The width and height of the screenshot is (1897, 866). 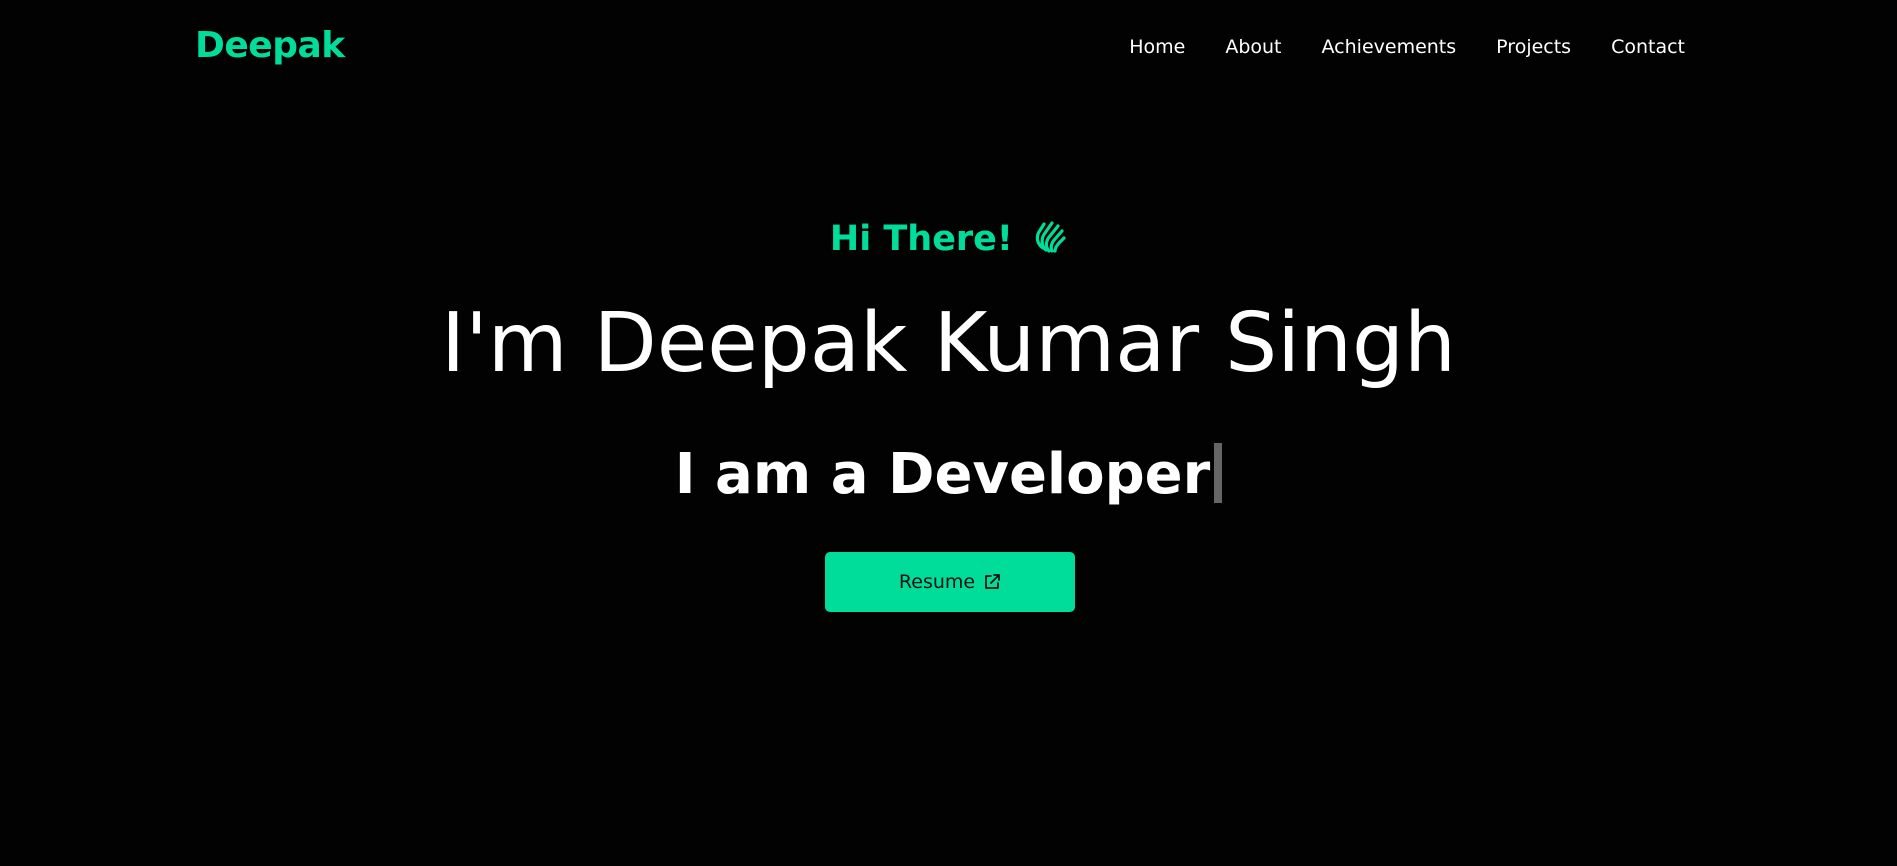 I want to click on nav-item-about: About, so click(x=1253, y=47).